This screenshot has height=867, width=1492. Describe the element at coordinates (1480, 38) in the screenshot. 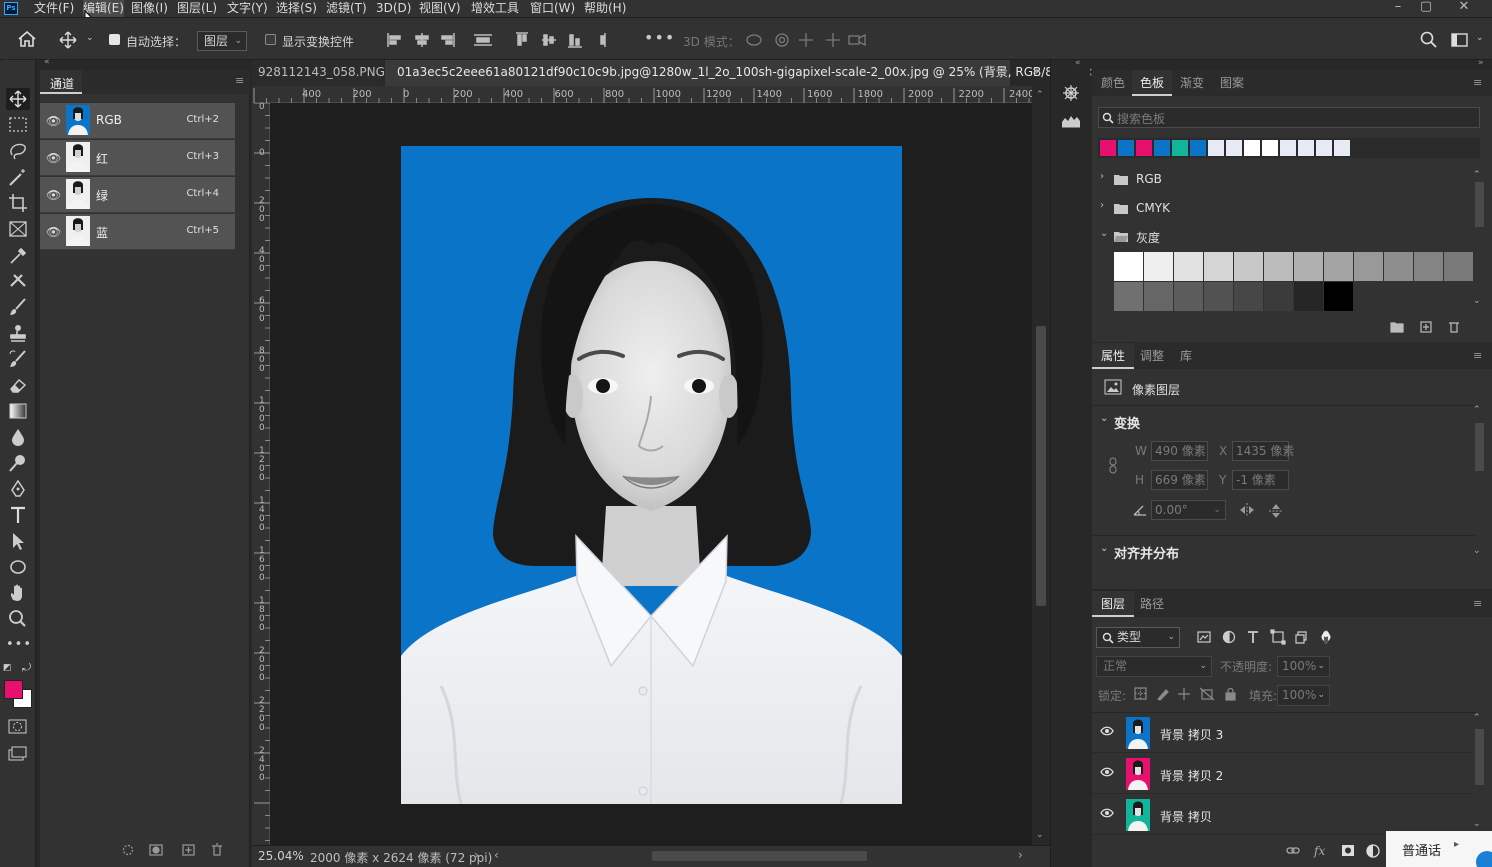

I see `workspace-chevron-icon: ⌄` at that location.